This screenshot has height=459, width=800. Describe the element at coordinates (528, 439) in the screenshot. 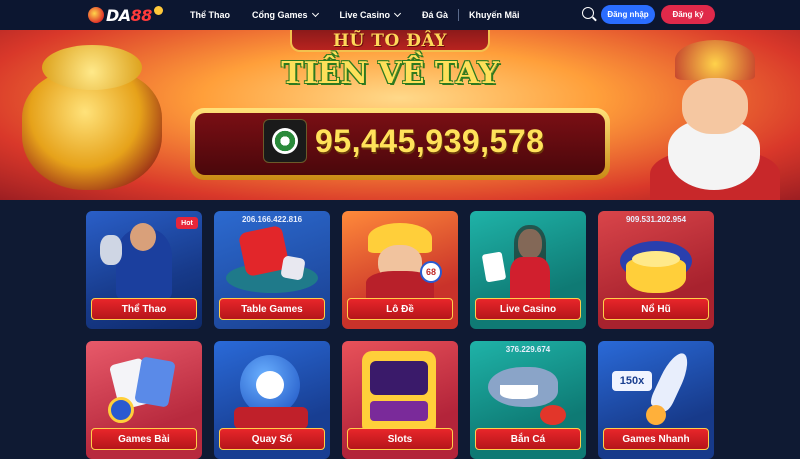

I see `game-card-label: Bắn Cá` at that location.